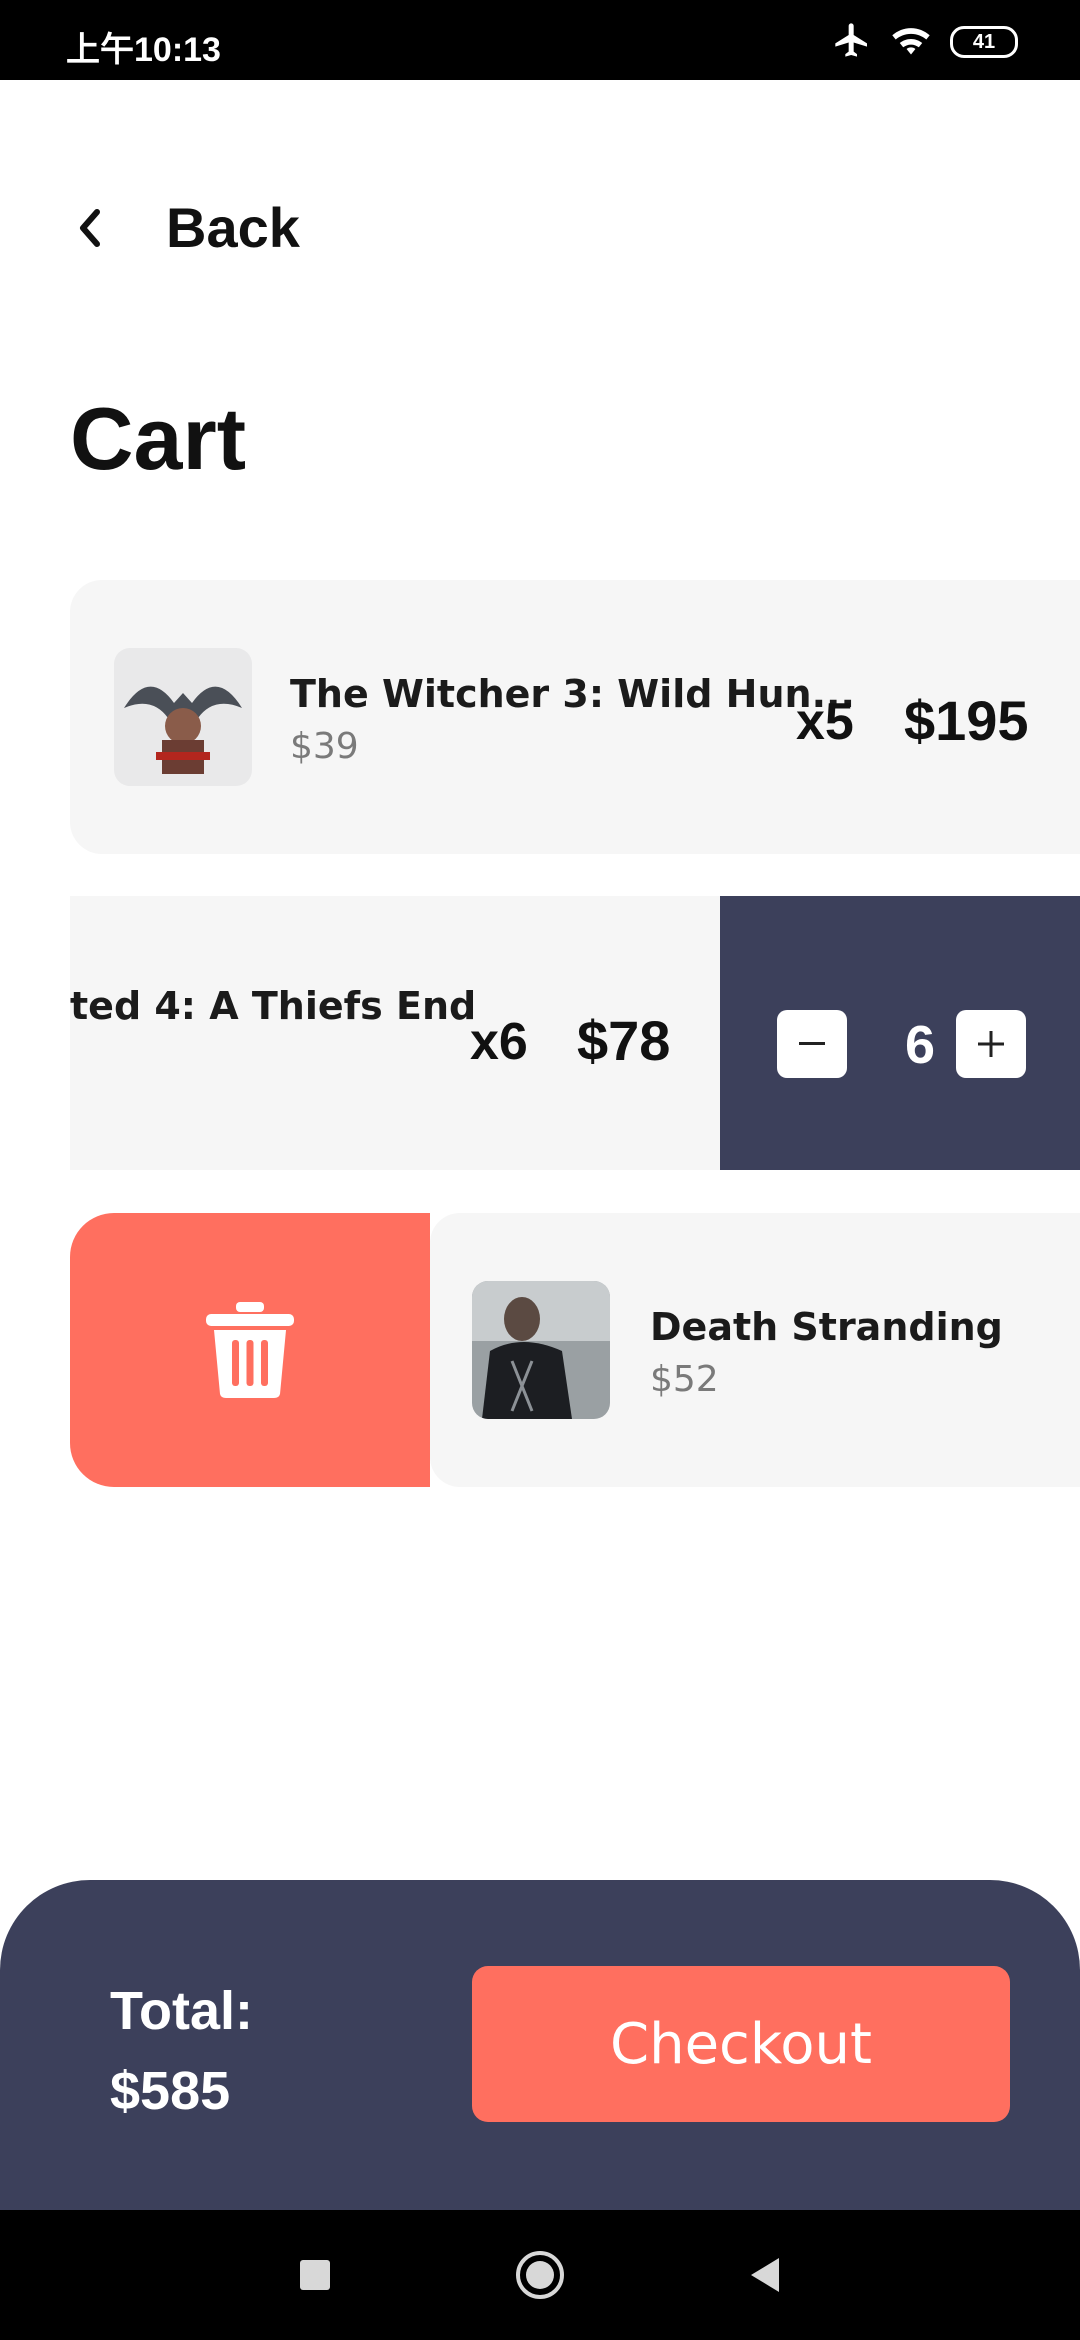 This screenshot has height=2340, width=1080. I want to click on total-label: Total:, so click(181, 2011).